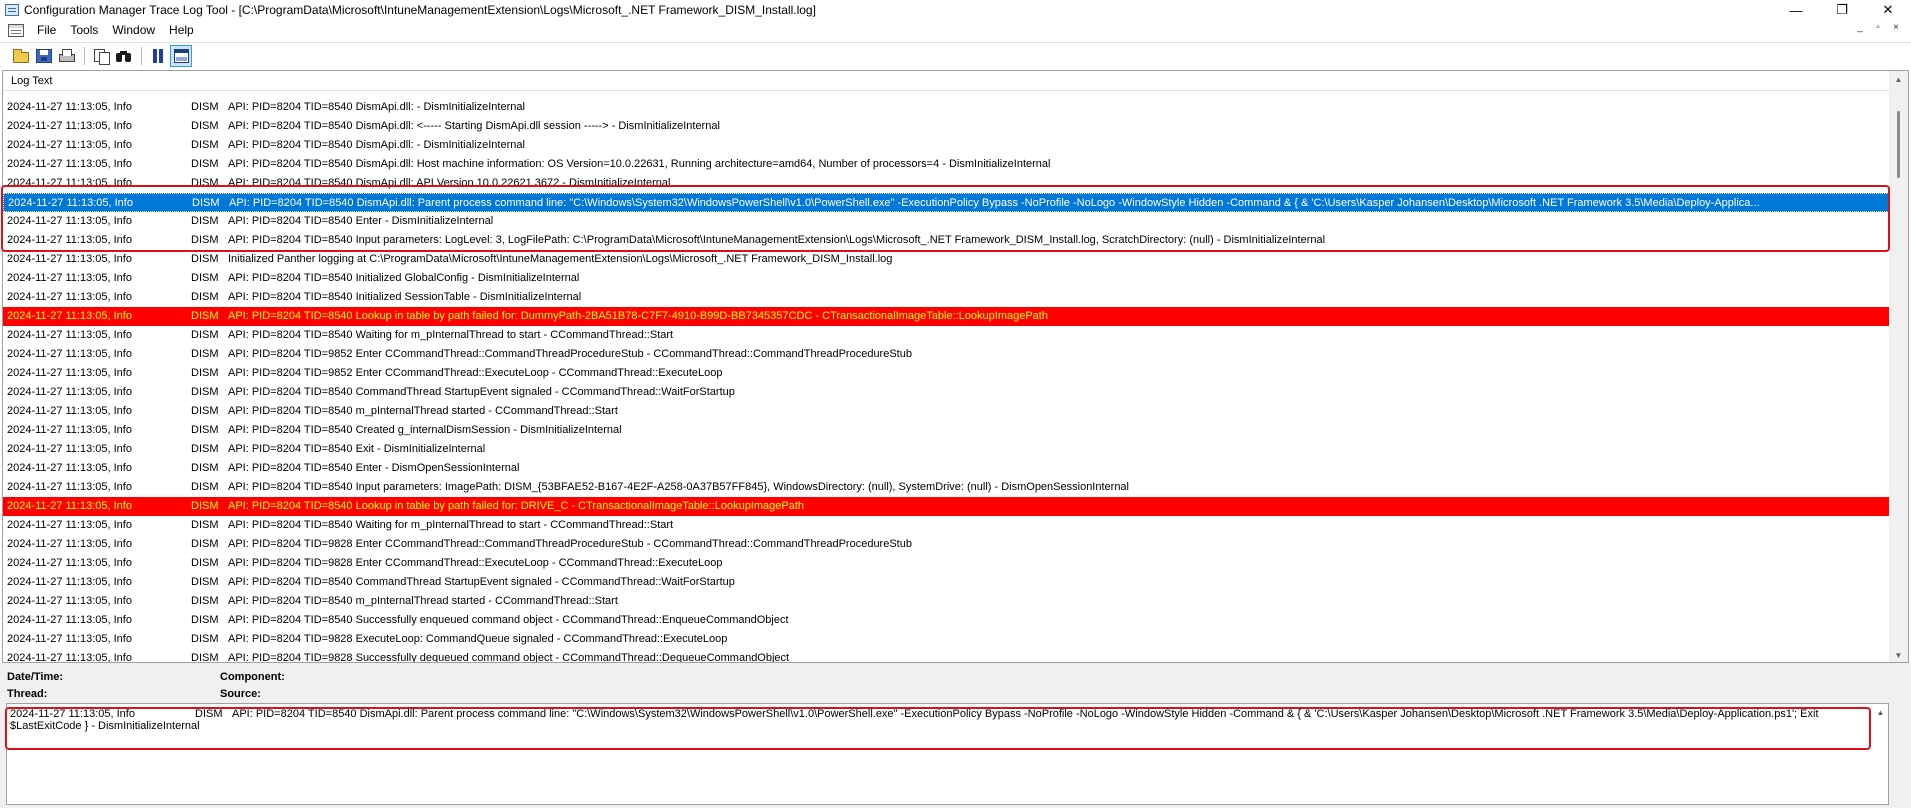 Image resolution: width=1911 pixels, height=808 pixels. Describe the element at coordinates (1842, 10) in the screenshot. I see `restore-button: ❐` at that location.